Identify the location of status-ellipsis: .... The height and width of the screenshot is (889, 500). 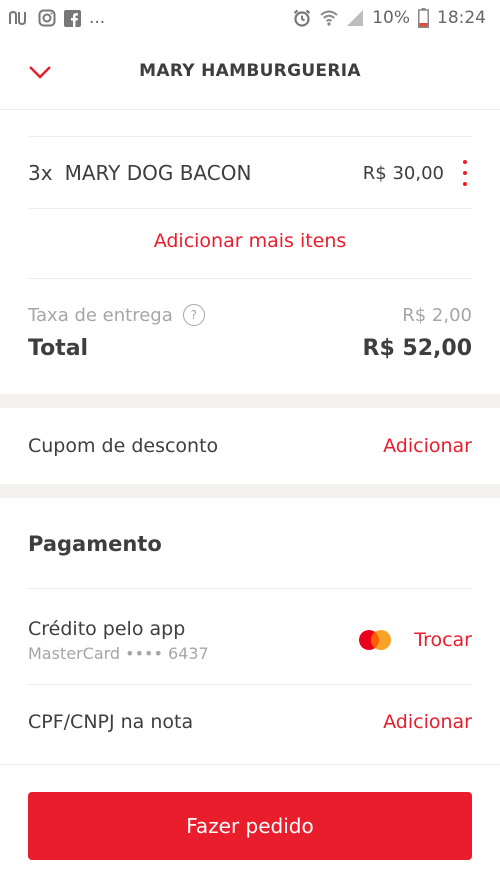
(97, 18).